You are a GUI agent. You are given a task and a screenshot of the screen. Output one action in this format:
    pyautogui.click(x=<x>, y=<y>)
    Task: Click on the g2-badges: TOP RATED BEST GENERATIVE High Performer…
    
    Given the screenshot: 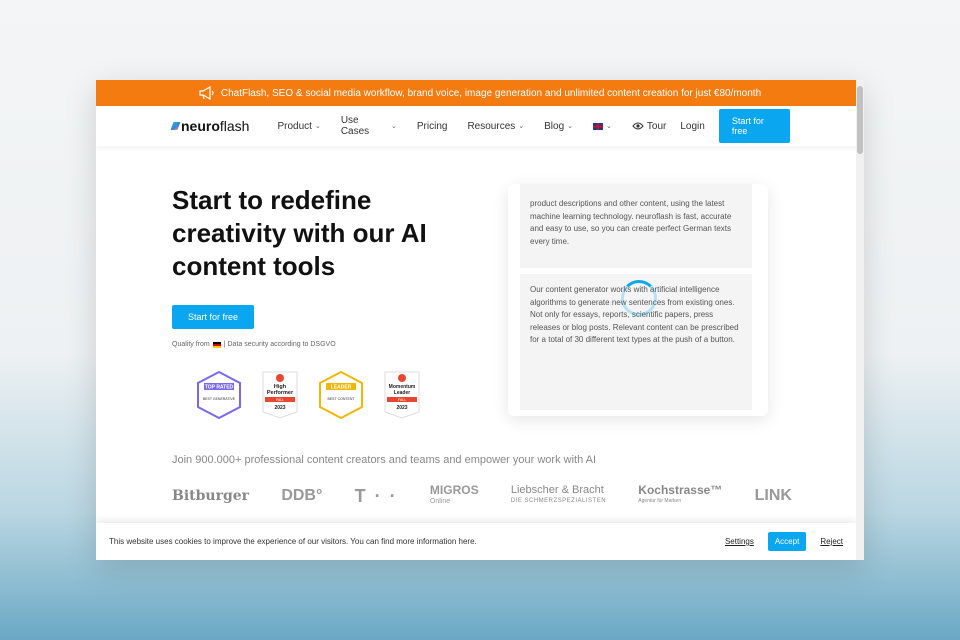 What is the action you would take?
    pyautogui.click(x=310, y=395)
    